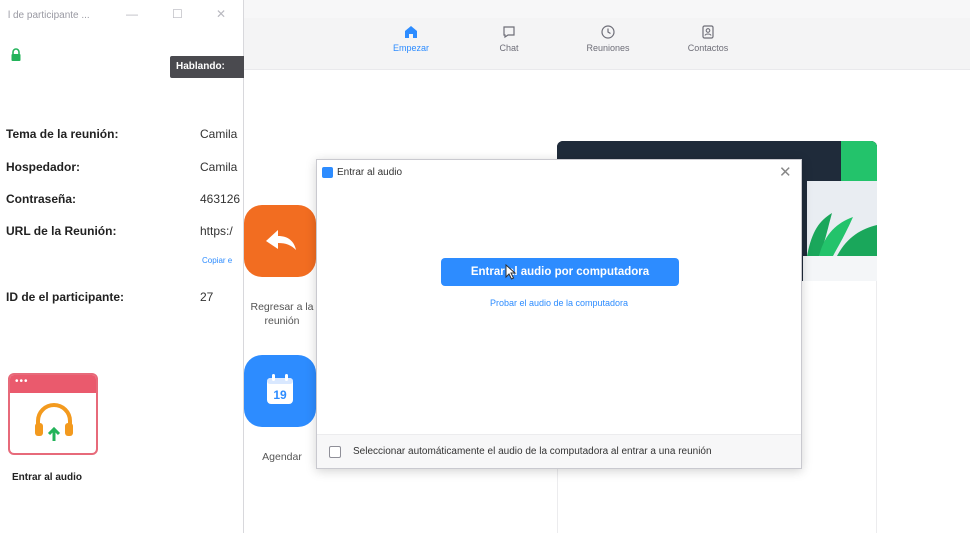 Image resolution: width=970 pixels, height=533 pixels. Describe the element at coordinates (219, 134) in the screenshot. I see `meeting-topic-value: Camila` at that location.